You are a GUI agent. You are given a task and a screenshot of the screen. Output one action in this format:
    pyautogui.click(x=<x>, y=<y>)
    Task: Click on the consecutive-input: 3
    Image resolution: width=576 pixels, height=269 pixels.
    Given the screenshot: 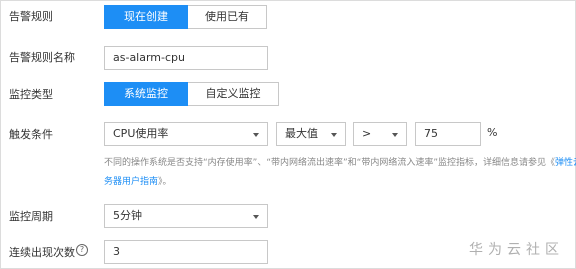 What is the action you would take?
    pyautogui.click(x=186, y=252)
    